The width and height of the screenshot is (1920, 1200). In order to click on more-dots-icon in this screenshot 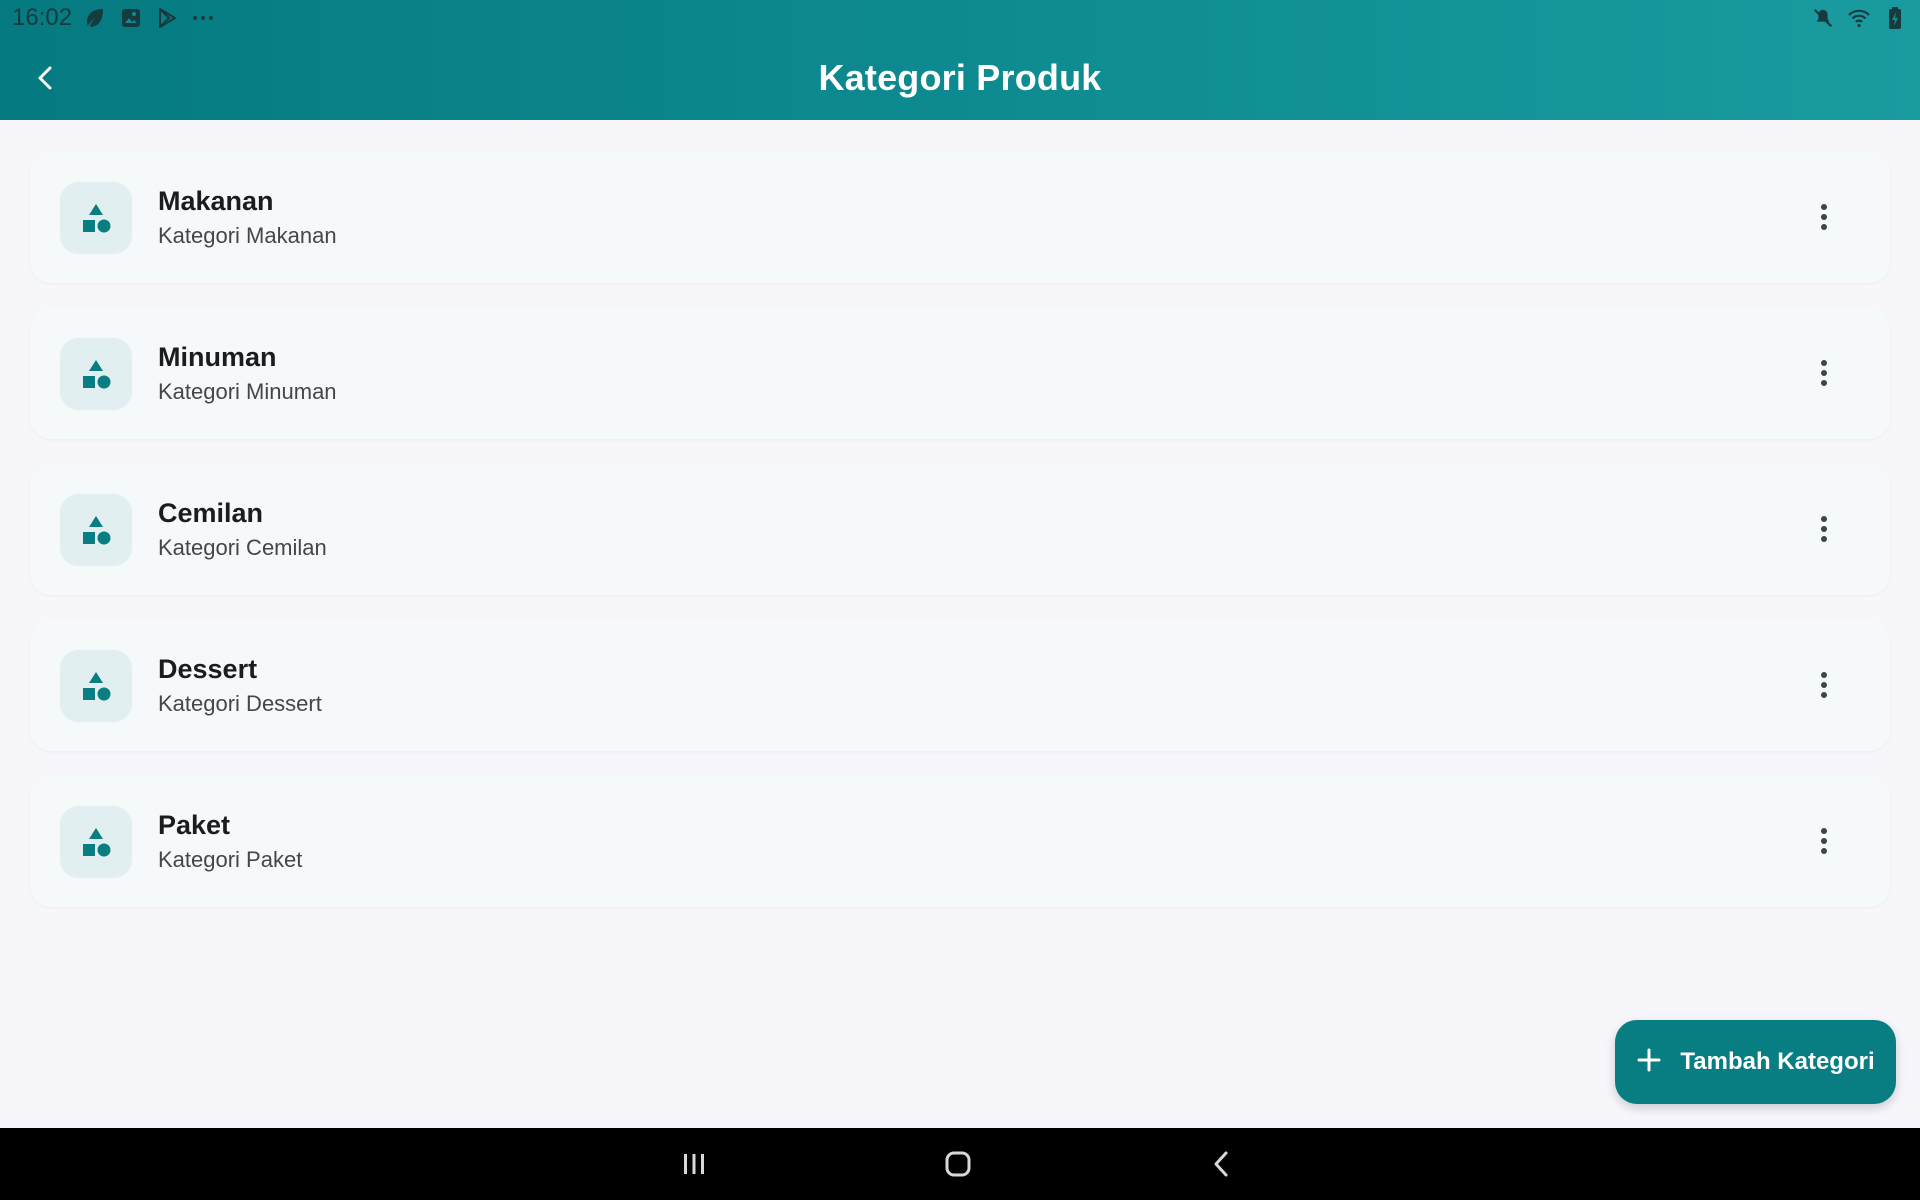, I will do `click(203, 18)`.